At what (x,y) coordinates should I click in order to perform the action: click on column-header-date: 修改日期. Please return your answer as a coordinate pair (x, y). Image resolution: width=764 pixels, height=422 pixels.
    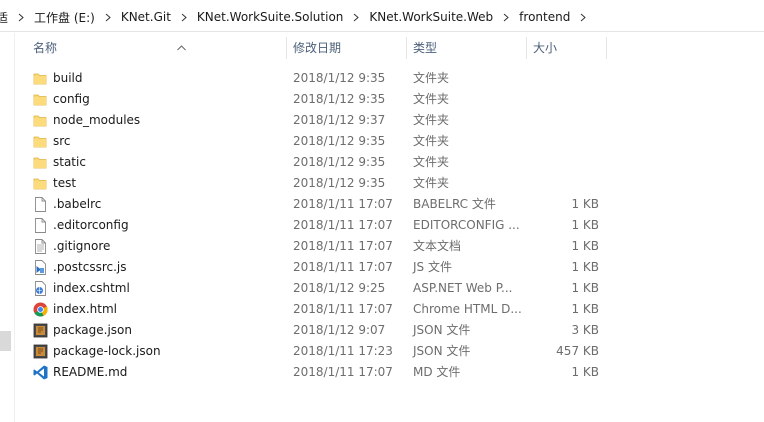
    Looking at the image, I should click on (347, 48).